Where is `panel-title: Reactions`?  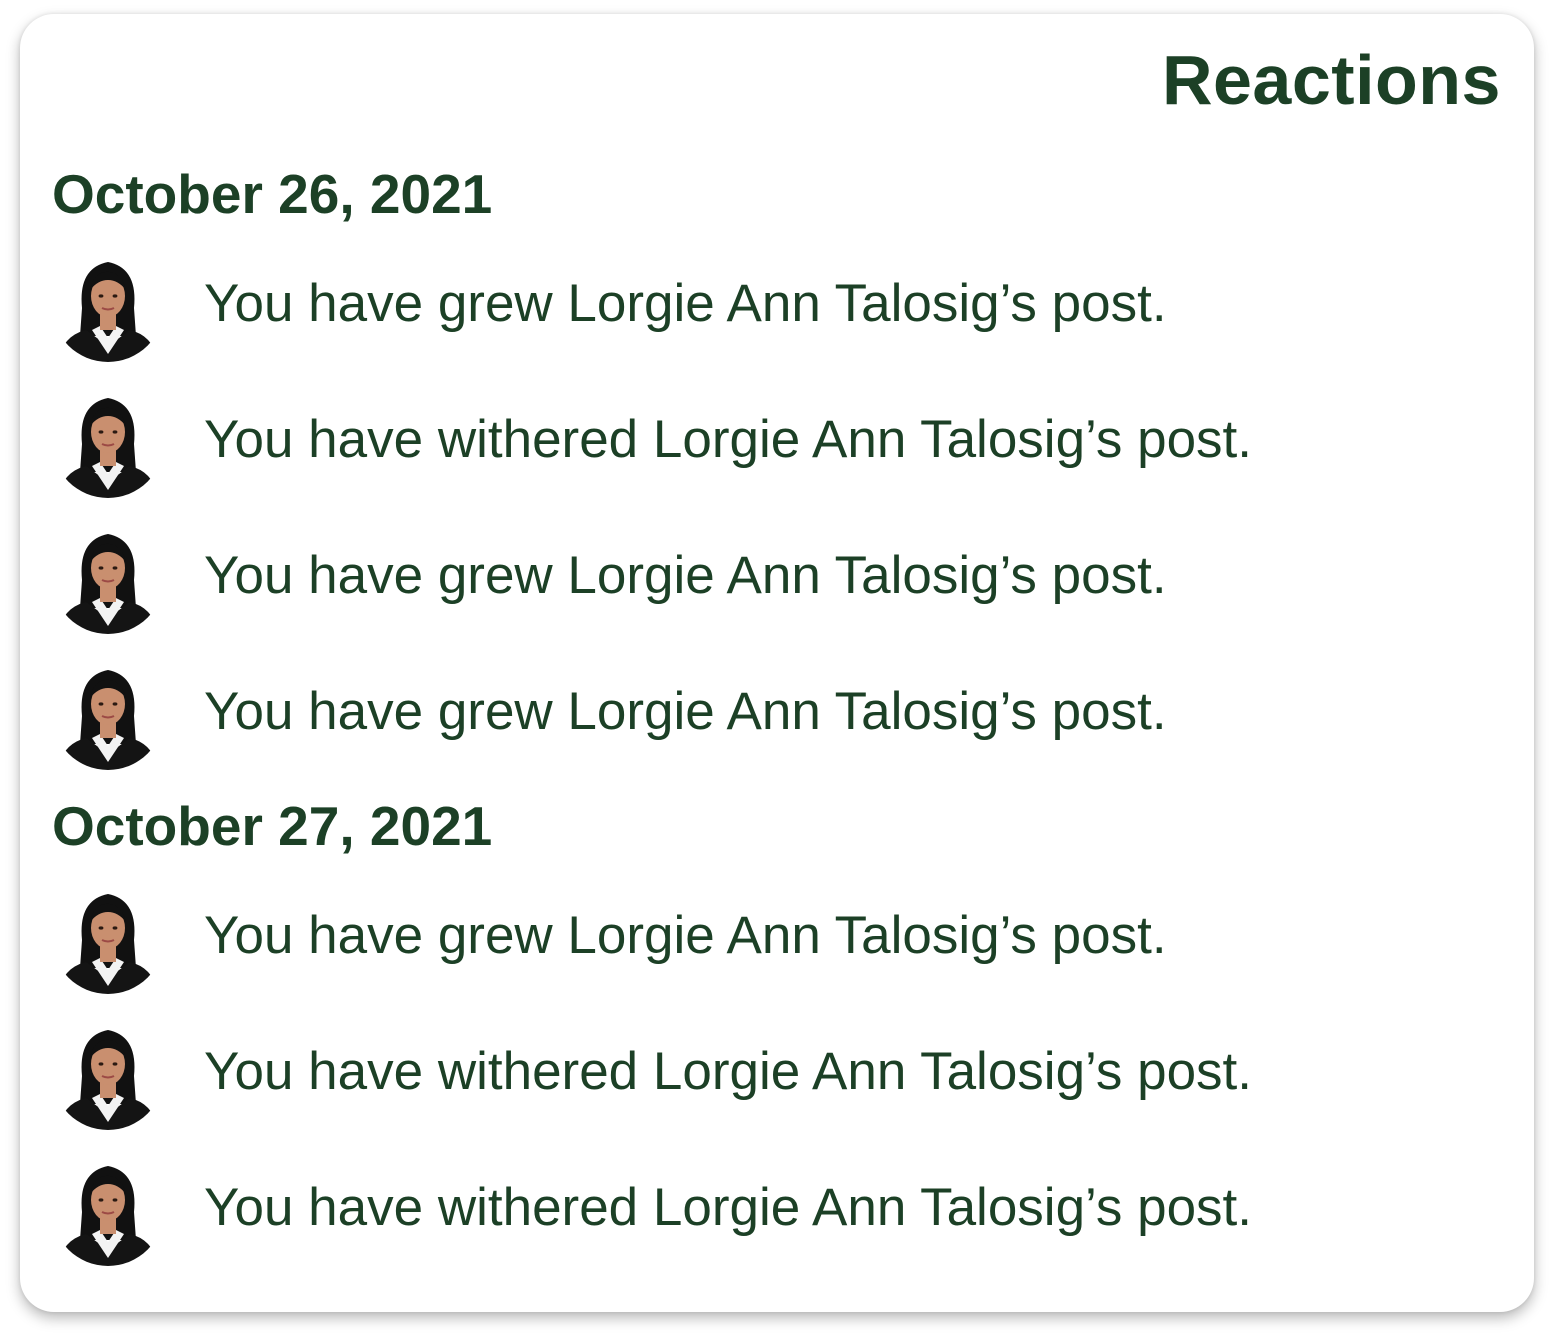
panel-title: Reactions is located at coordinates (1331, 80).